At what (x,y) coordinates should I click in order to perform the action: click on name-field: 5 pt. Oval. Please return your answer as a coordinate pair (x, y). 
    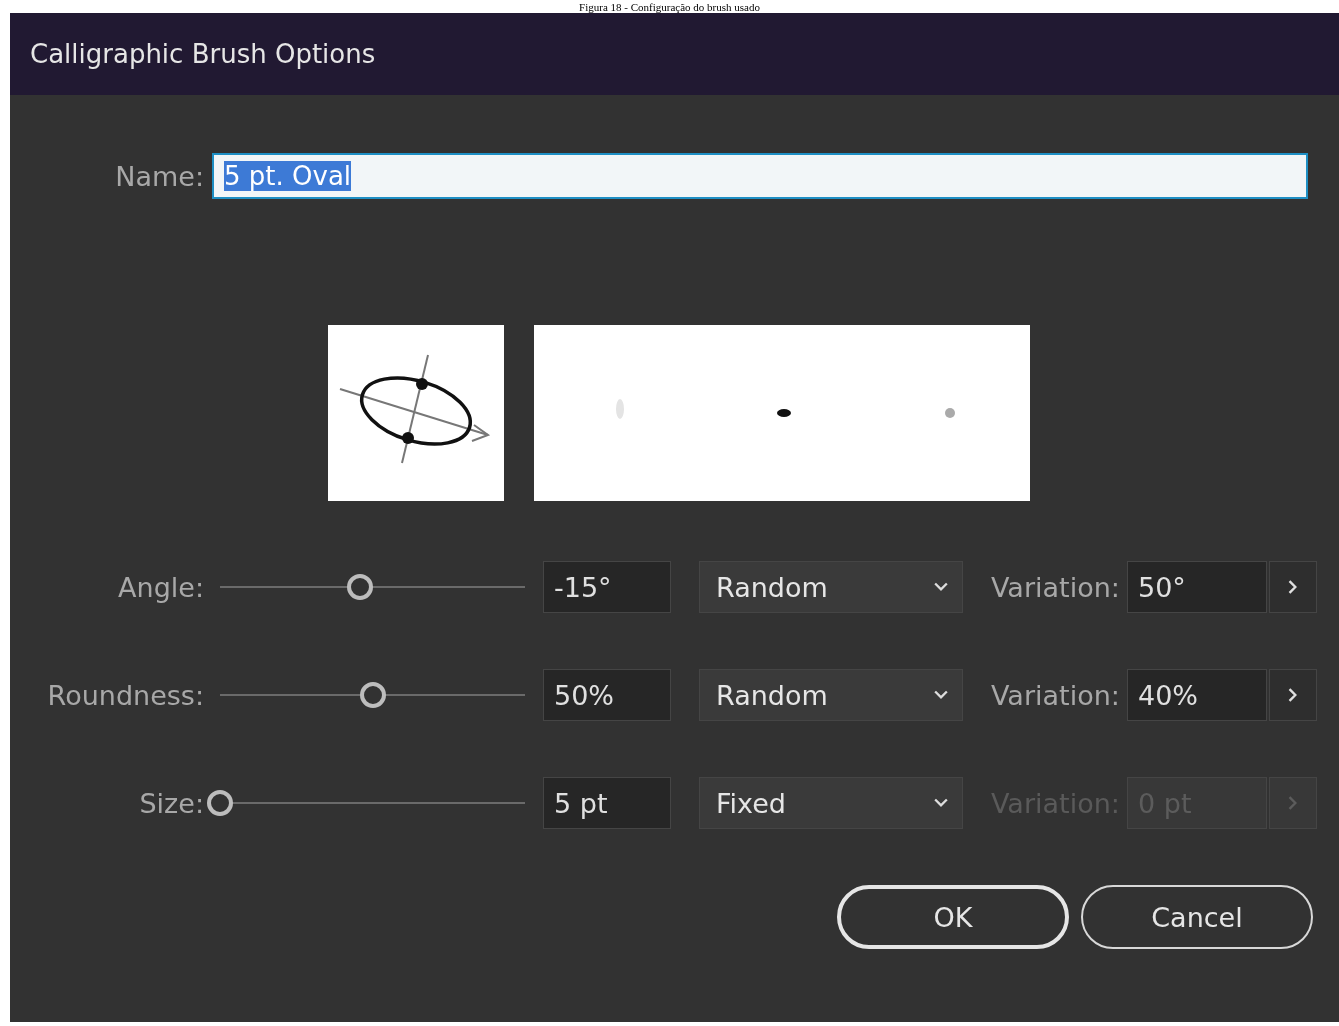
    Looking at the image, I should click on (760, 176).